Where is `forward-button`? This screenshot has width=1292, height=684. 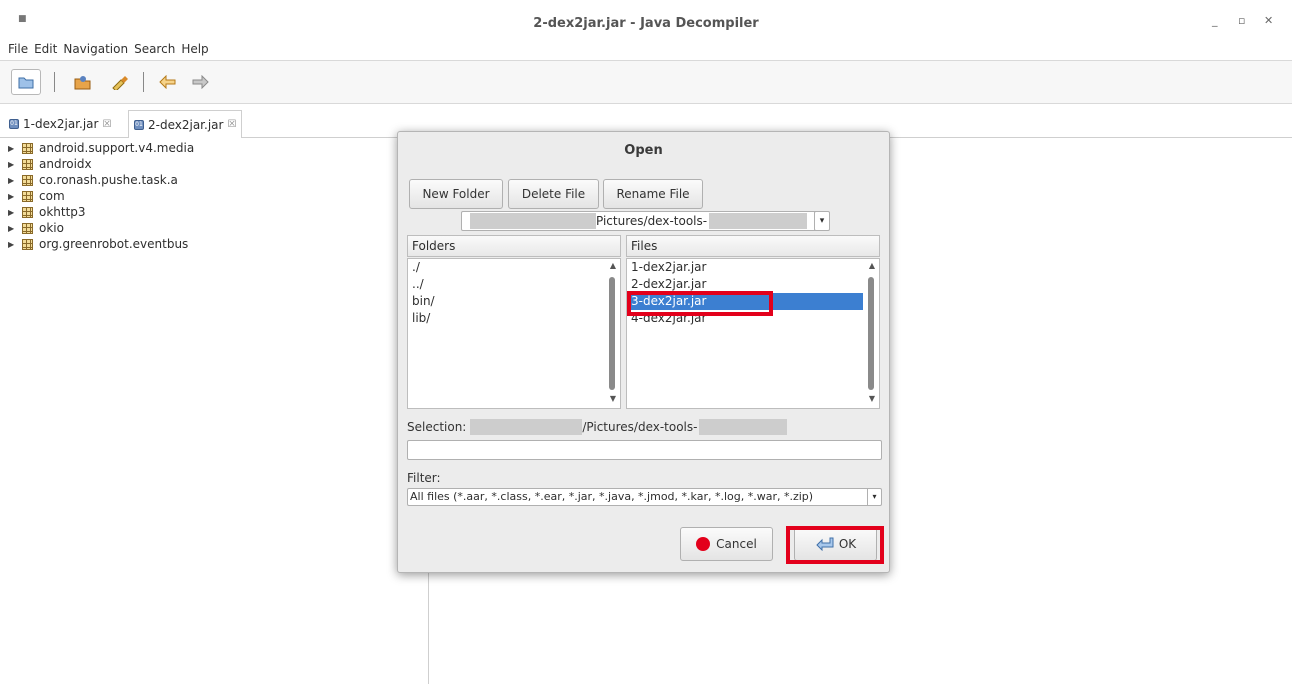 forward-button is located at coordinates (200, 82).